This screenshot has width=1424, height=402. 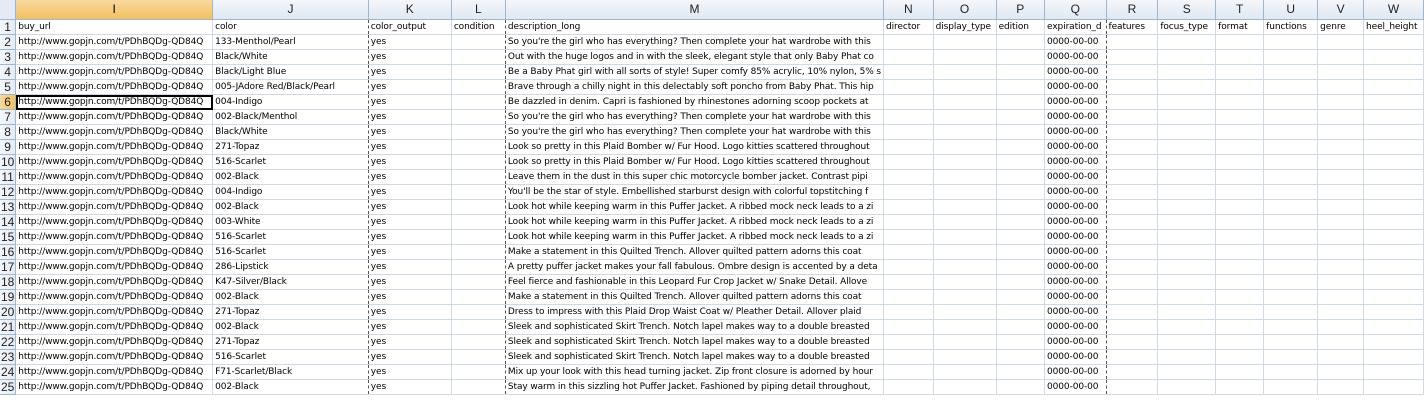 I want to click on cell-t5, so click(x=1240, y=87).